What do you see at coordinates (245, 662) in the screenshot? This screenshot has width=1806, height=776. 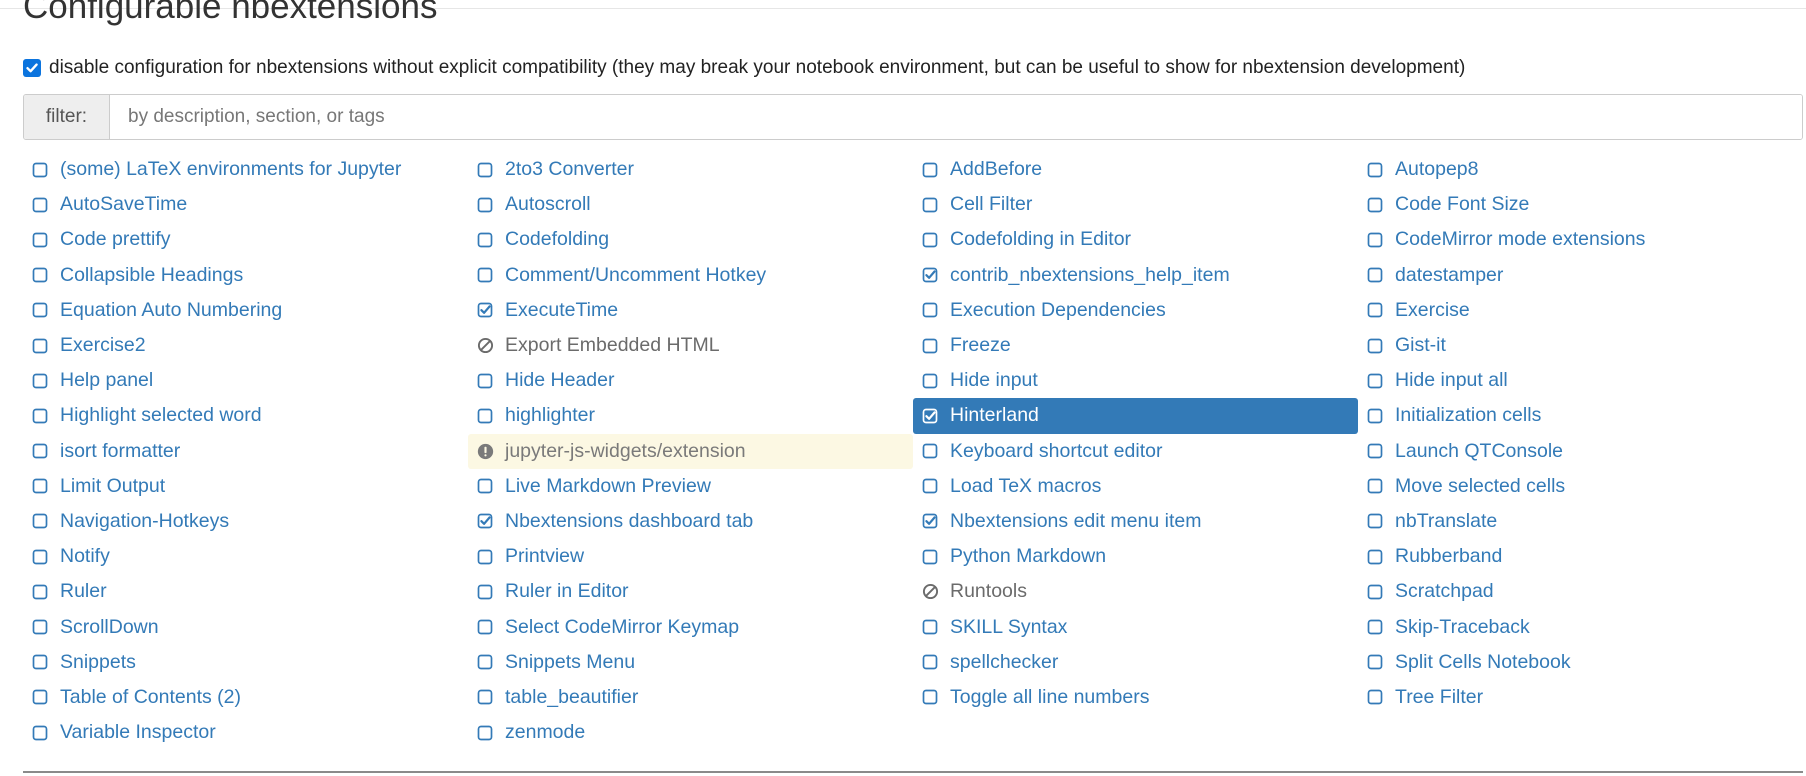 I see `nbextension-snippets: Snippets` at bounding box center [245, 662].